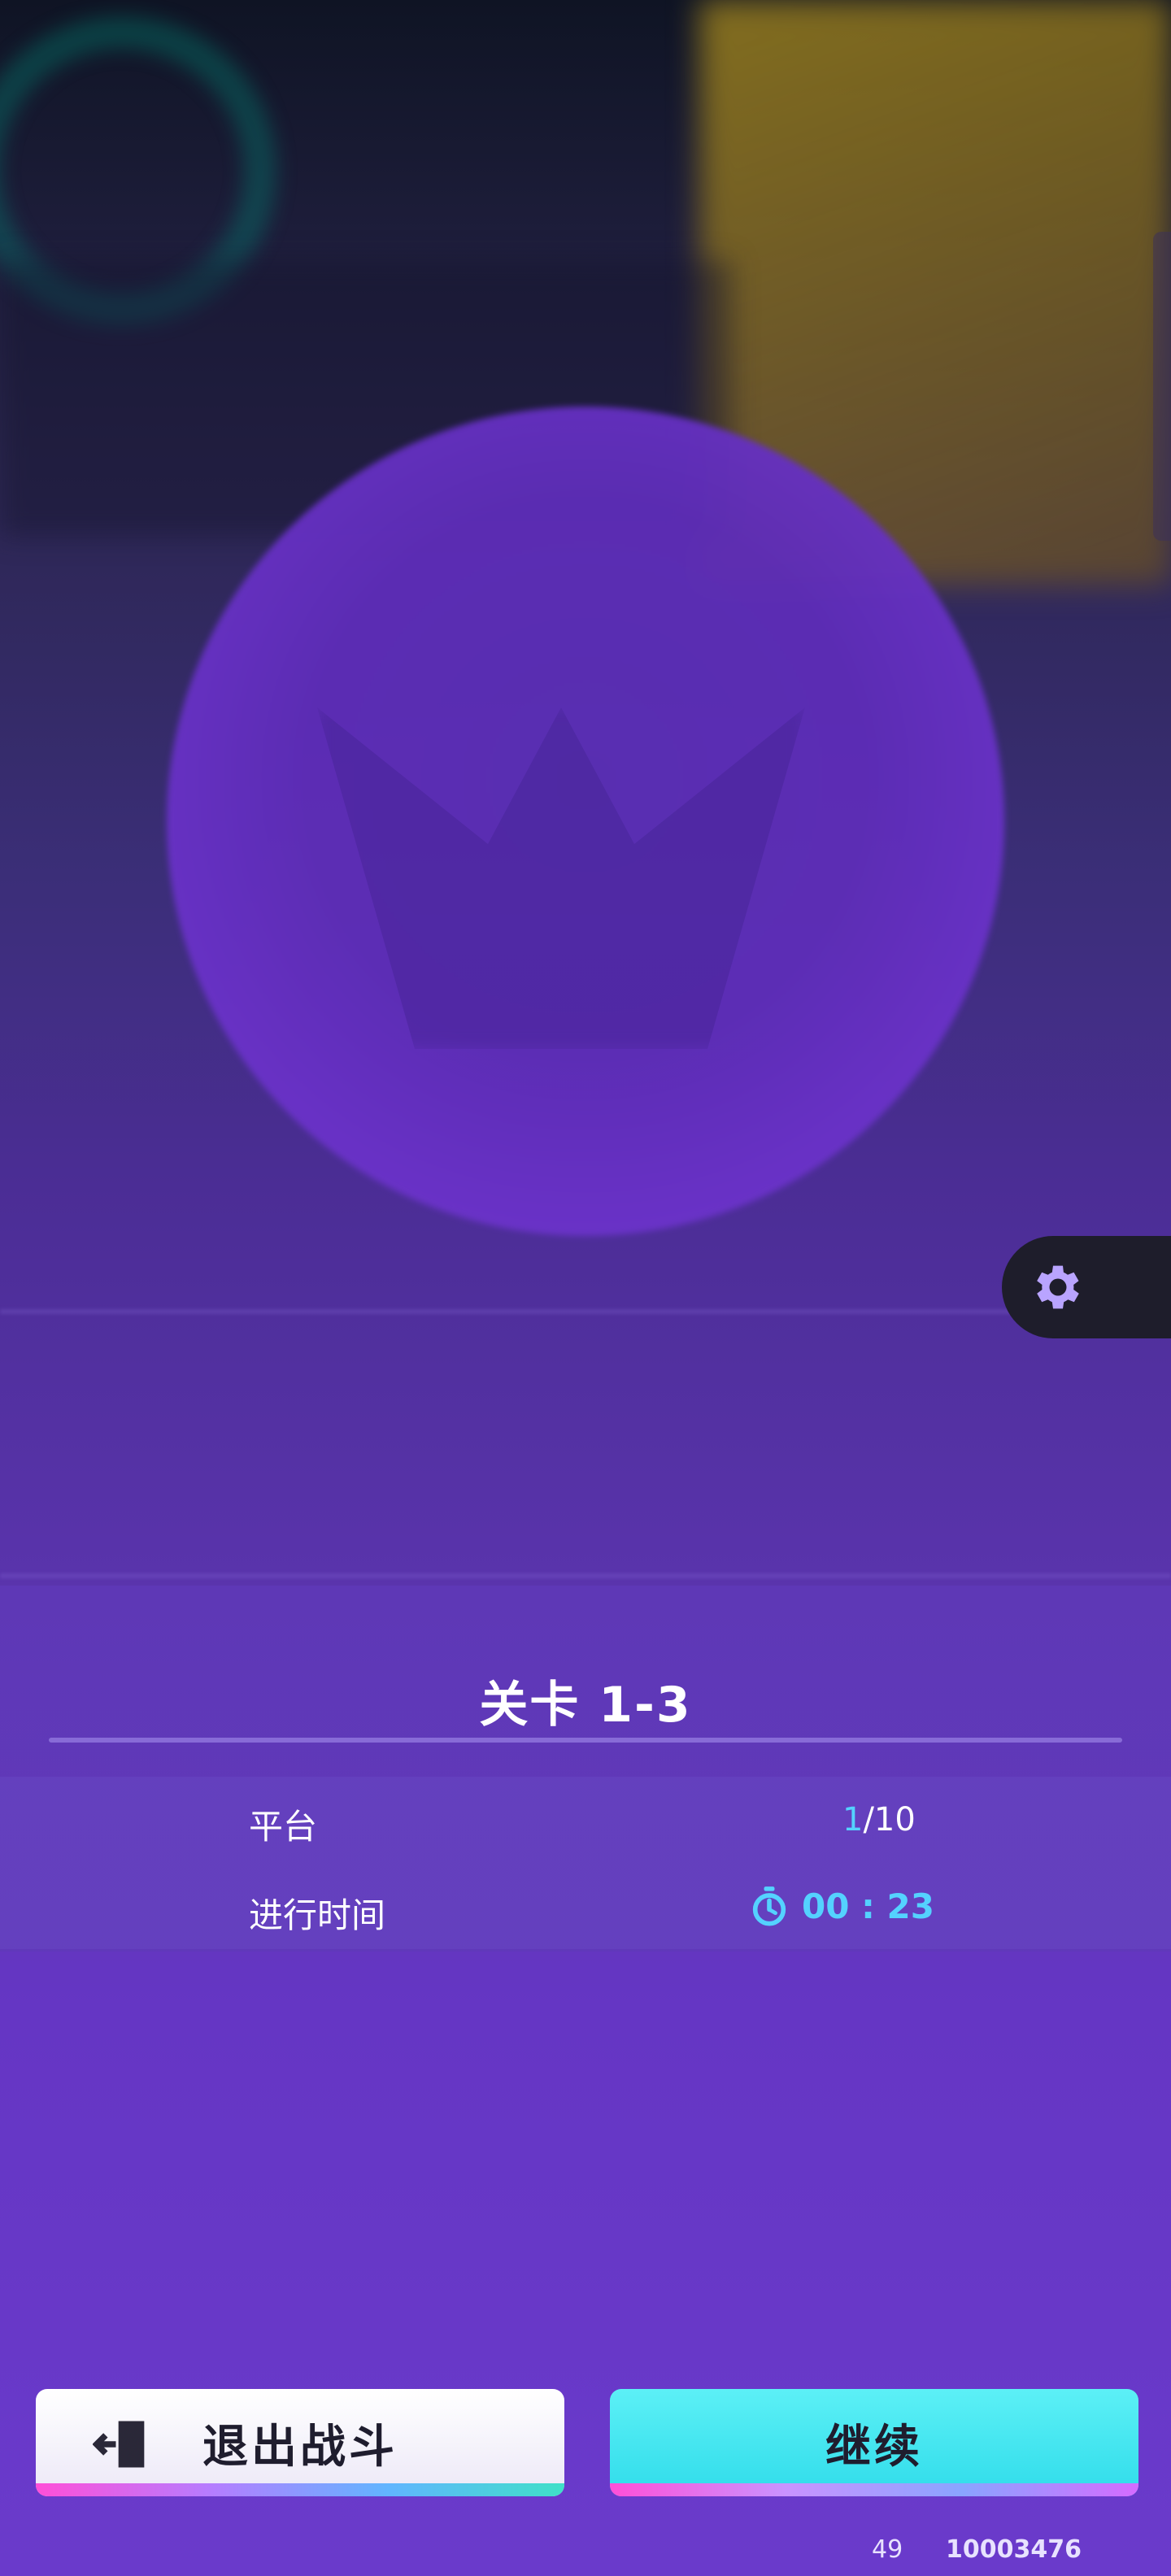  I want to click on level-title: 关卡 1-3, so click(585, 1706).